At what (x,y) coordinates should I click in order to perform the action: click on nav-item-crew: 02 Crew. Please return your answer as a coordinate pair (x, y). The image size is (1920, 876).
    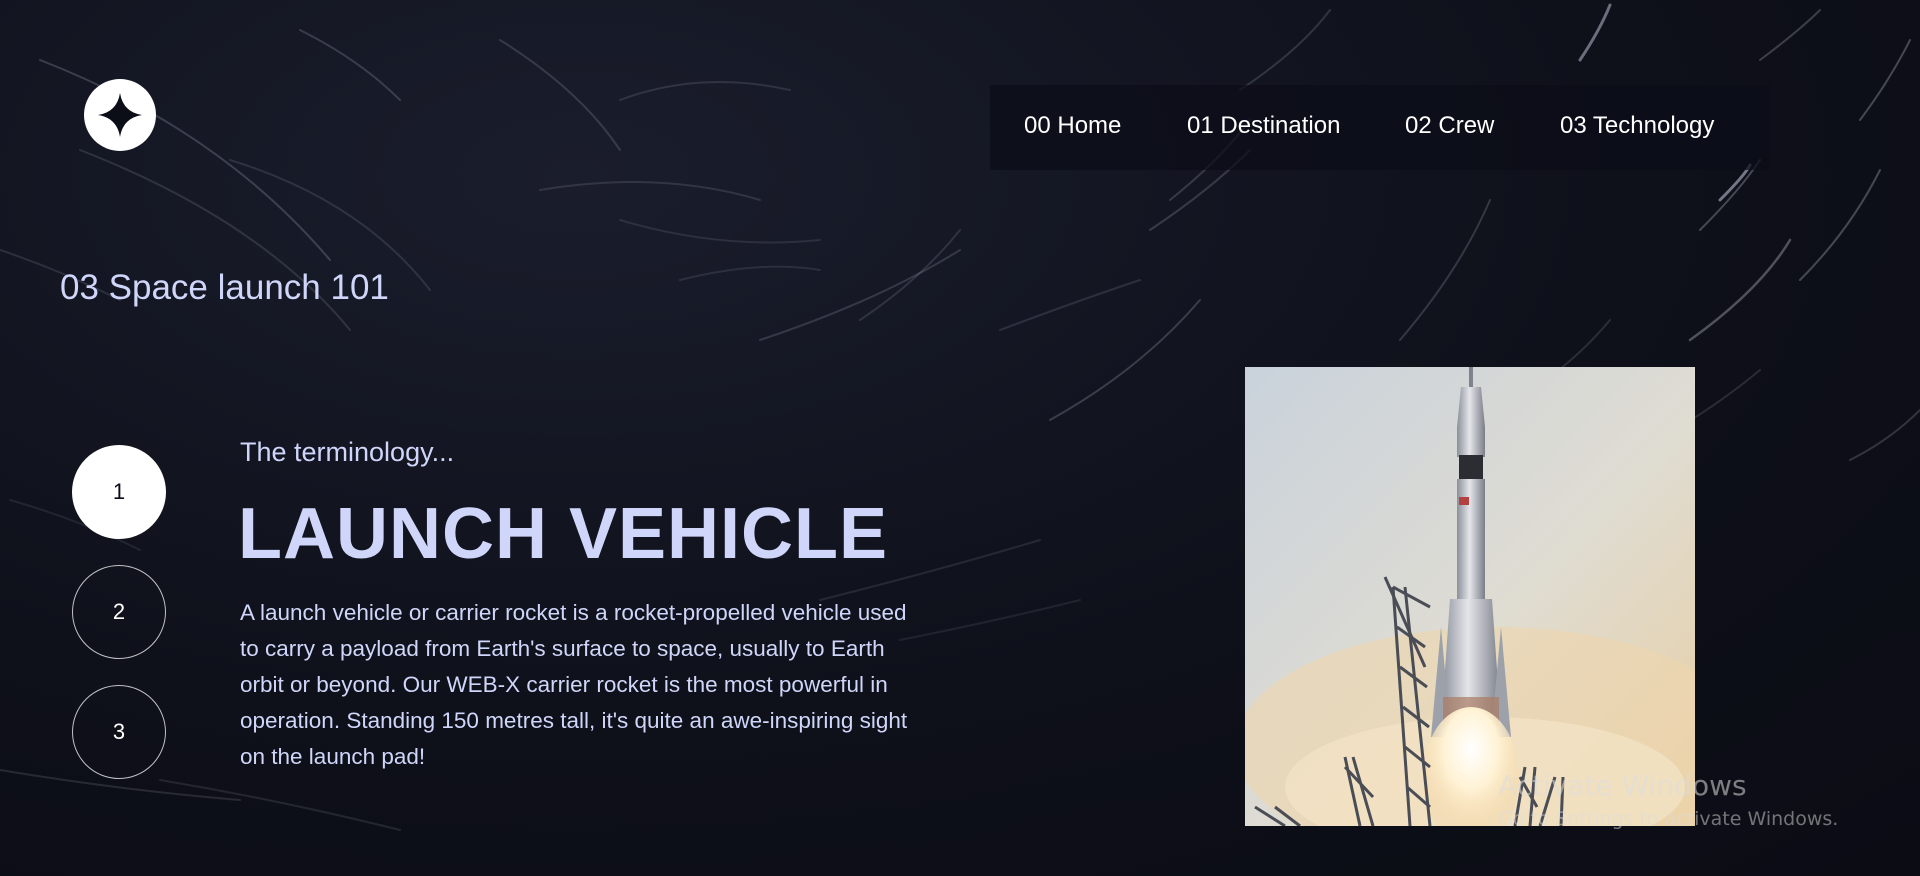
    Looking at the image, I should click on (1449, 126).